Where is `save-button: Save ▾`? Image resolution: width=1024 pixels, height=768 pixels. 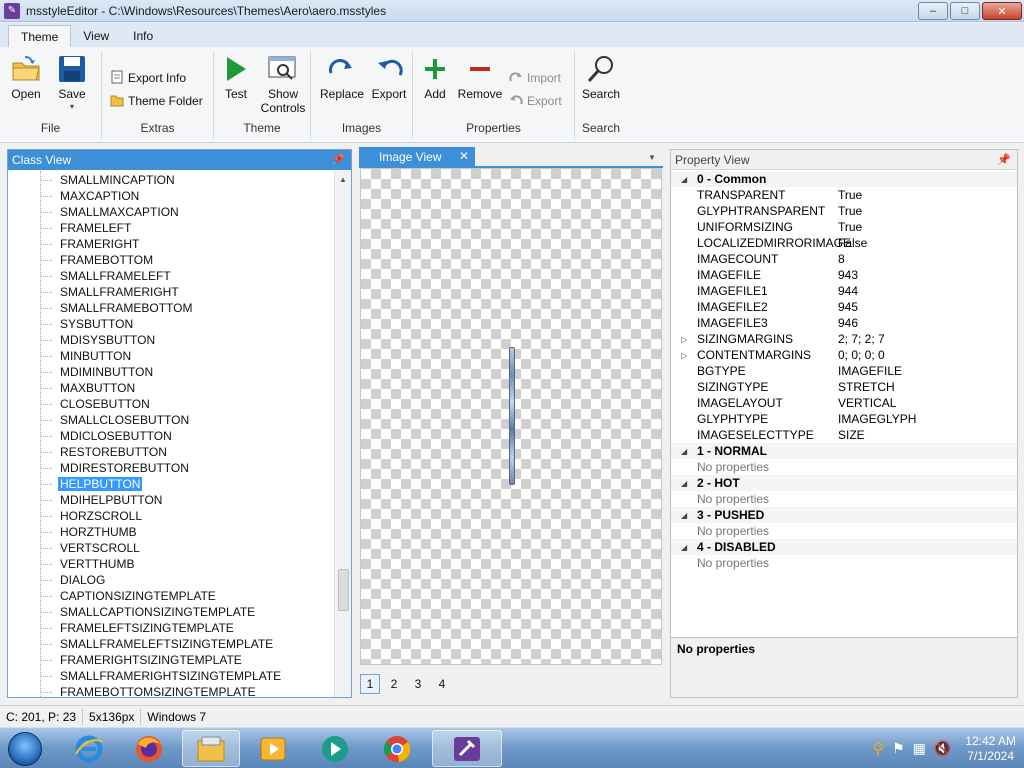
save-button: Save ▾ is located at coordinates (72, 84).